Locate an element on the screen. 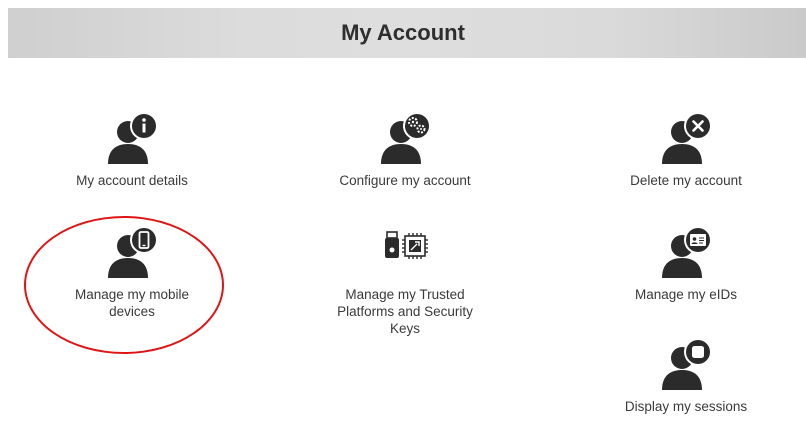  tile-label: Manage my eIDs is located at coordinates (686, 294).